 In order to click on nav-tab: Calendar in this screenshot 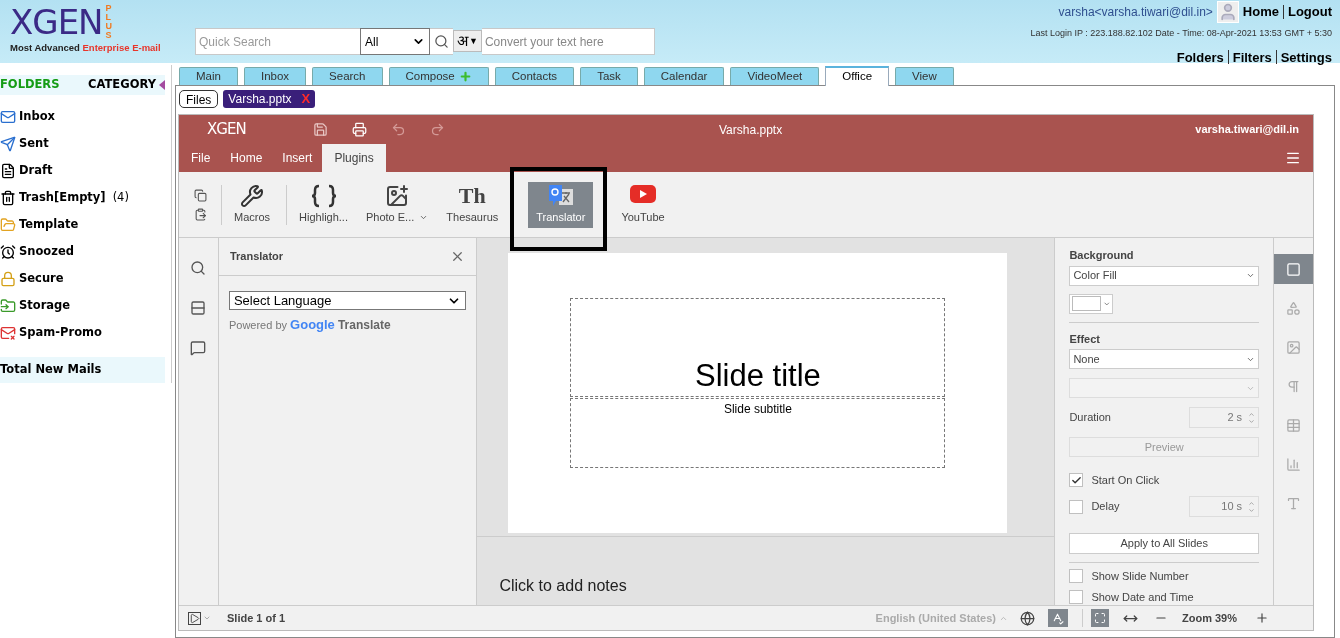, I will do `click(684, 76)`.